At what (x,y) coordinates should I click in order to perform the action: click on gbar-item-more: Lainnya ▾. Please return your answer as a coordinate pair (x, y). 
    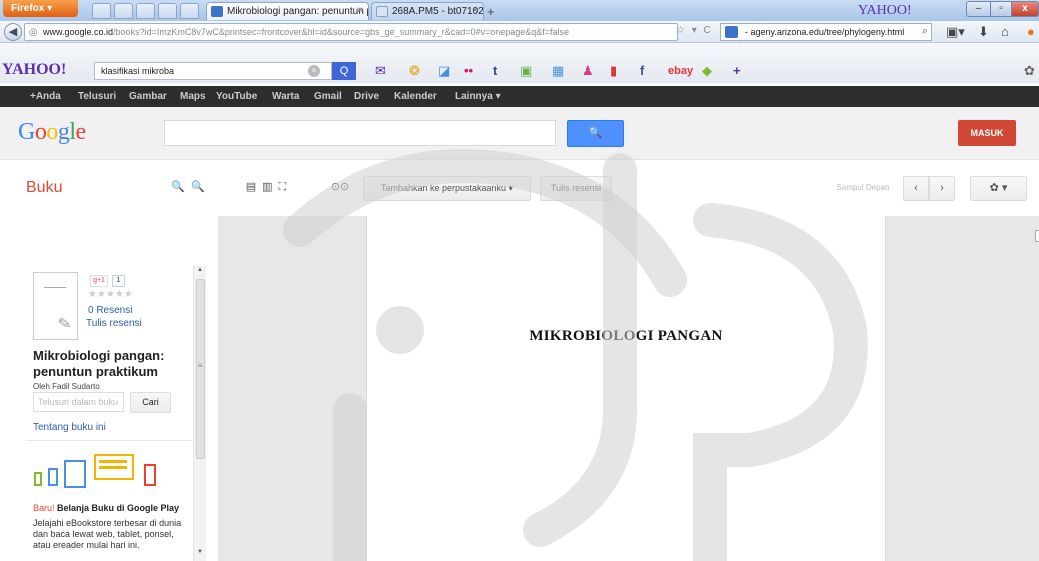
    Looking at the image, I should click on (478, 96).